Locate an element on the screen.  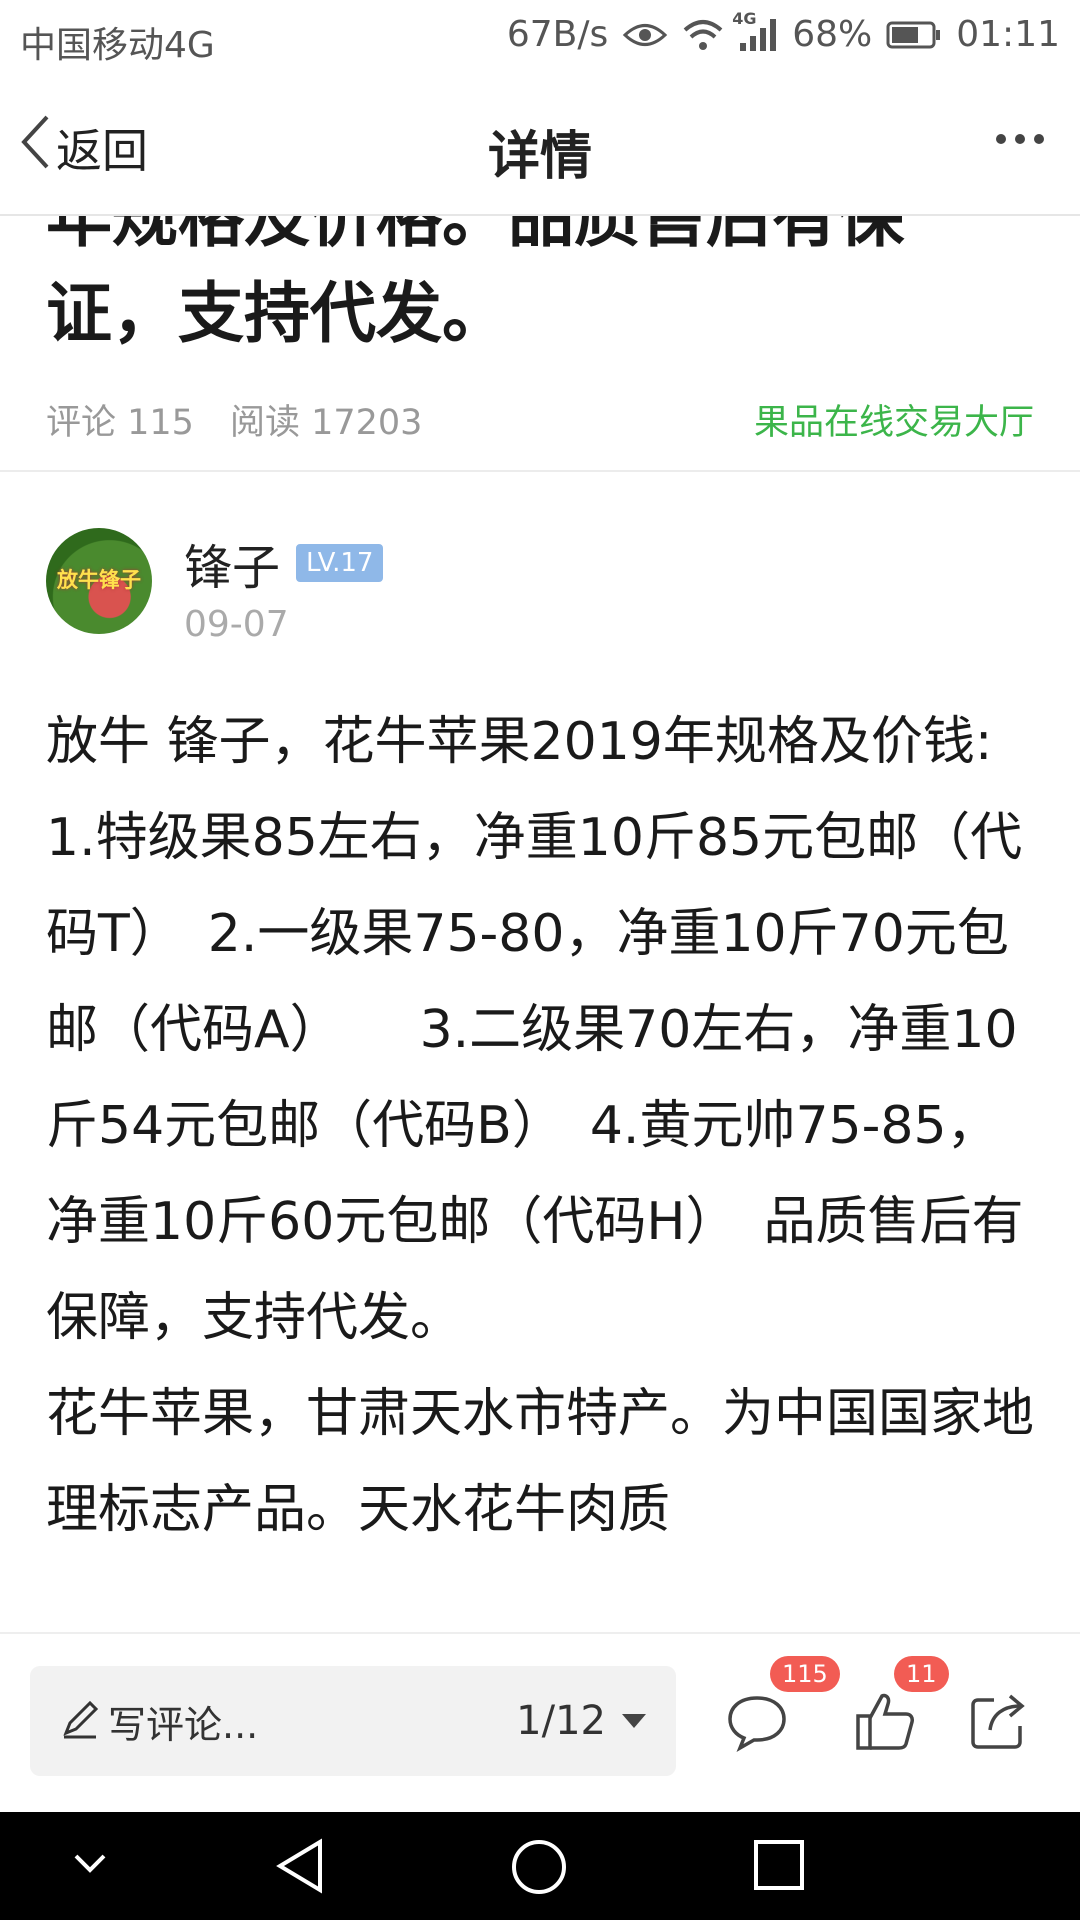
article-title-line: 年规格及价格。品质售后有保 is located at coordinates (475, 236).